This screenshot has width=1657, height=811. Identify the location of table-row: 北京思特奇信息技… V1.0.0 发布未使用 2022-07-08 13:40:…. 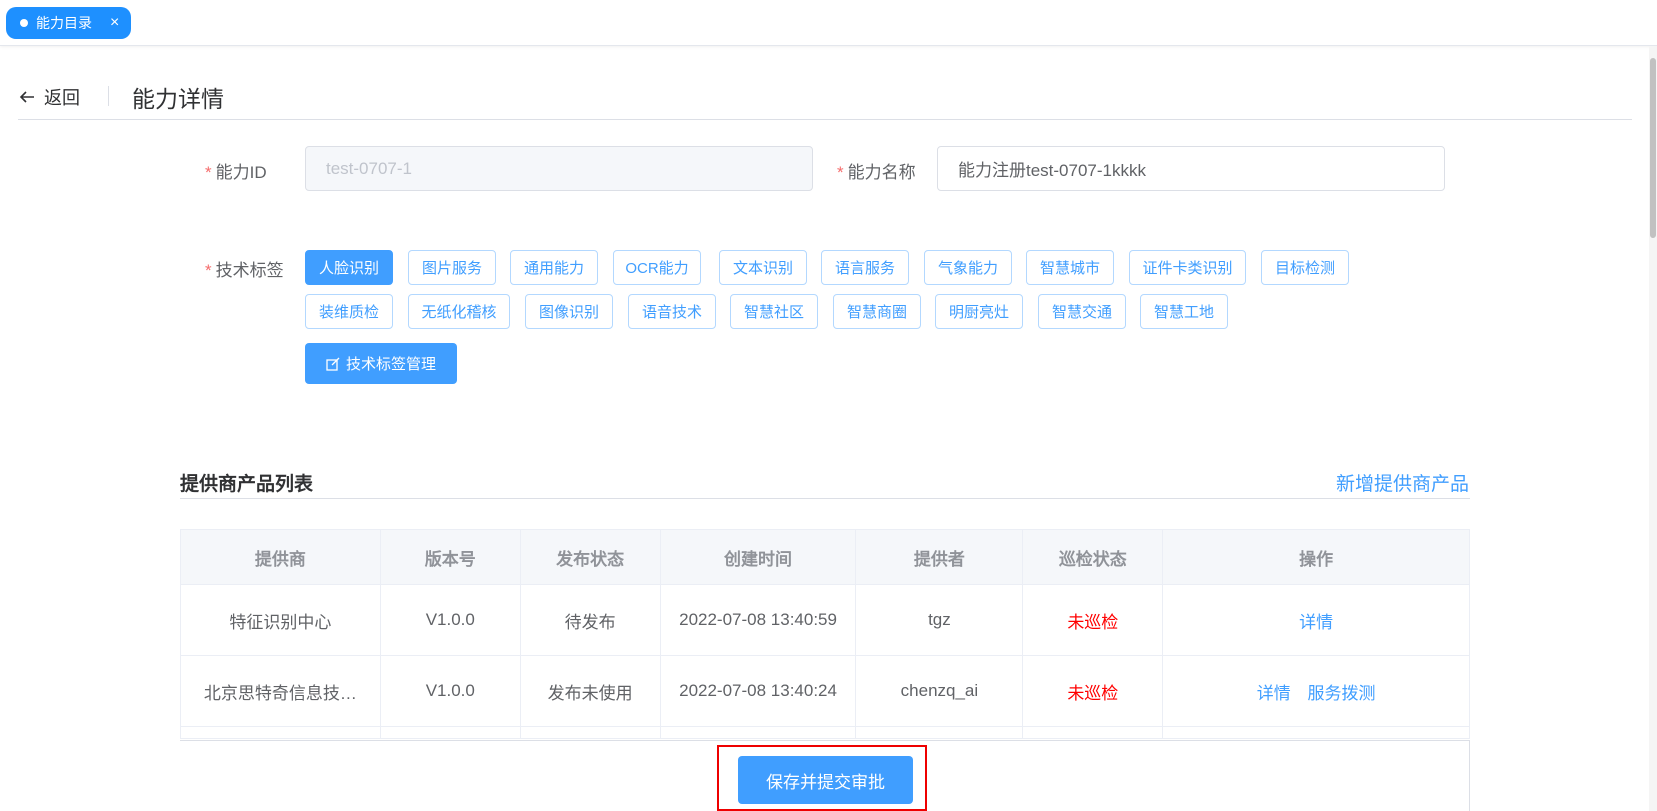
(825, 691).